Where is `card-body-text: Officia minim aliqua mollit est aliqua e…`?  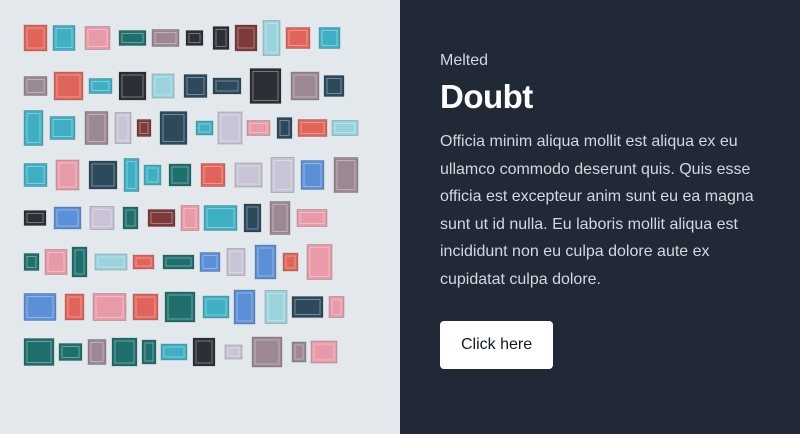
card-body-text: Officia minim aliqua mollit est aliqua e… is located at coordinates (597, 210).